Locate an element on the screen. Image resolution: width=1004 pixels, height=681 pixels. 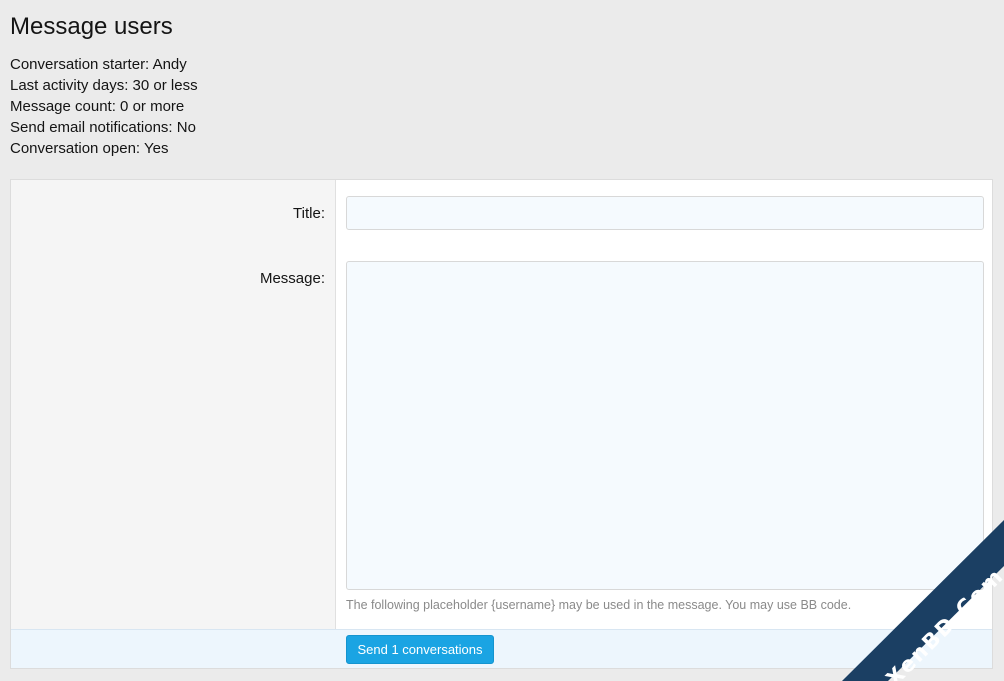
criteria-message-count: Message count: 0 or more is located at coordinates (97, 106).